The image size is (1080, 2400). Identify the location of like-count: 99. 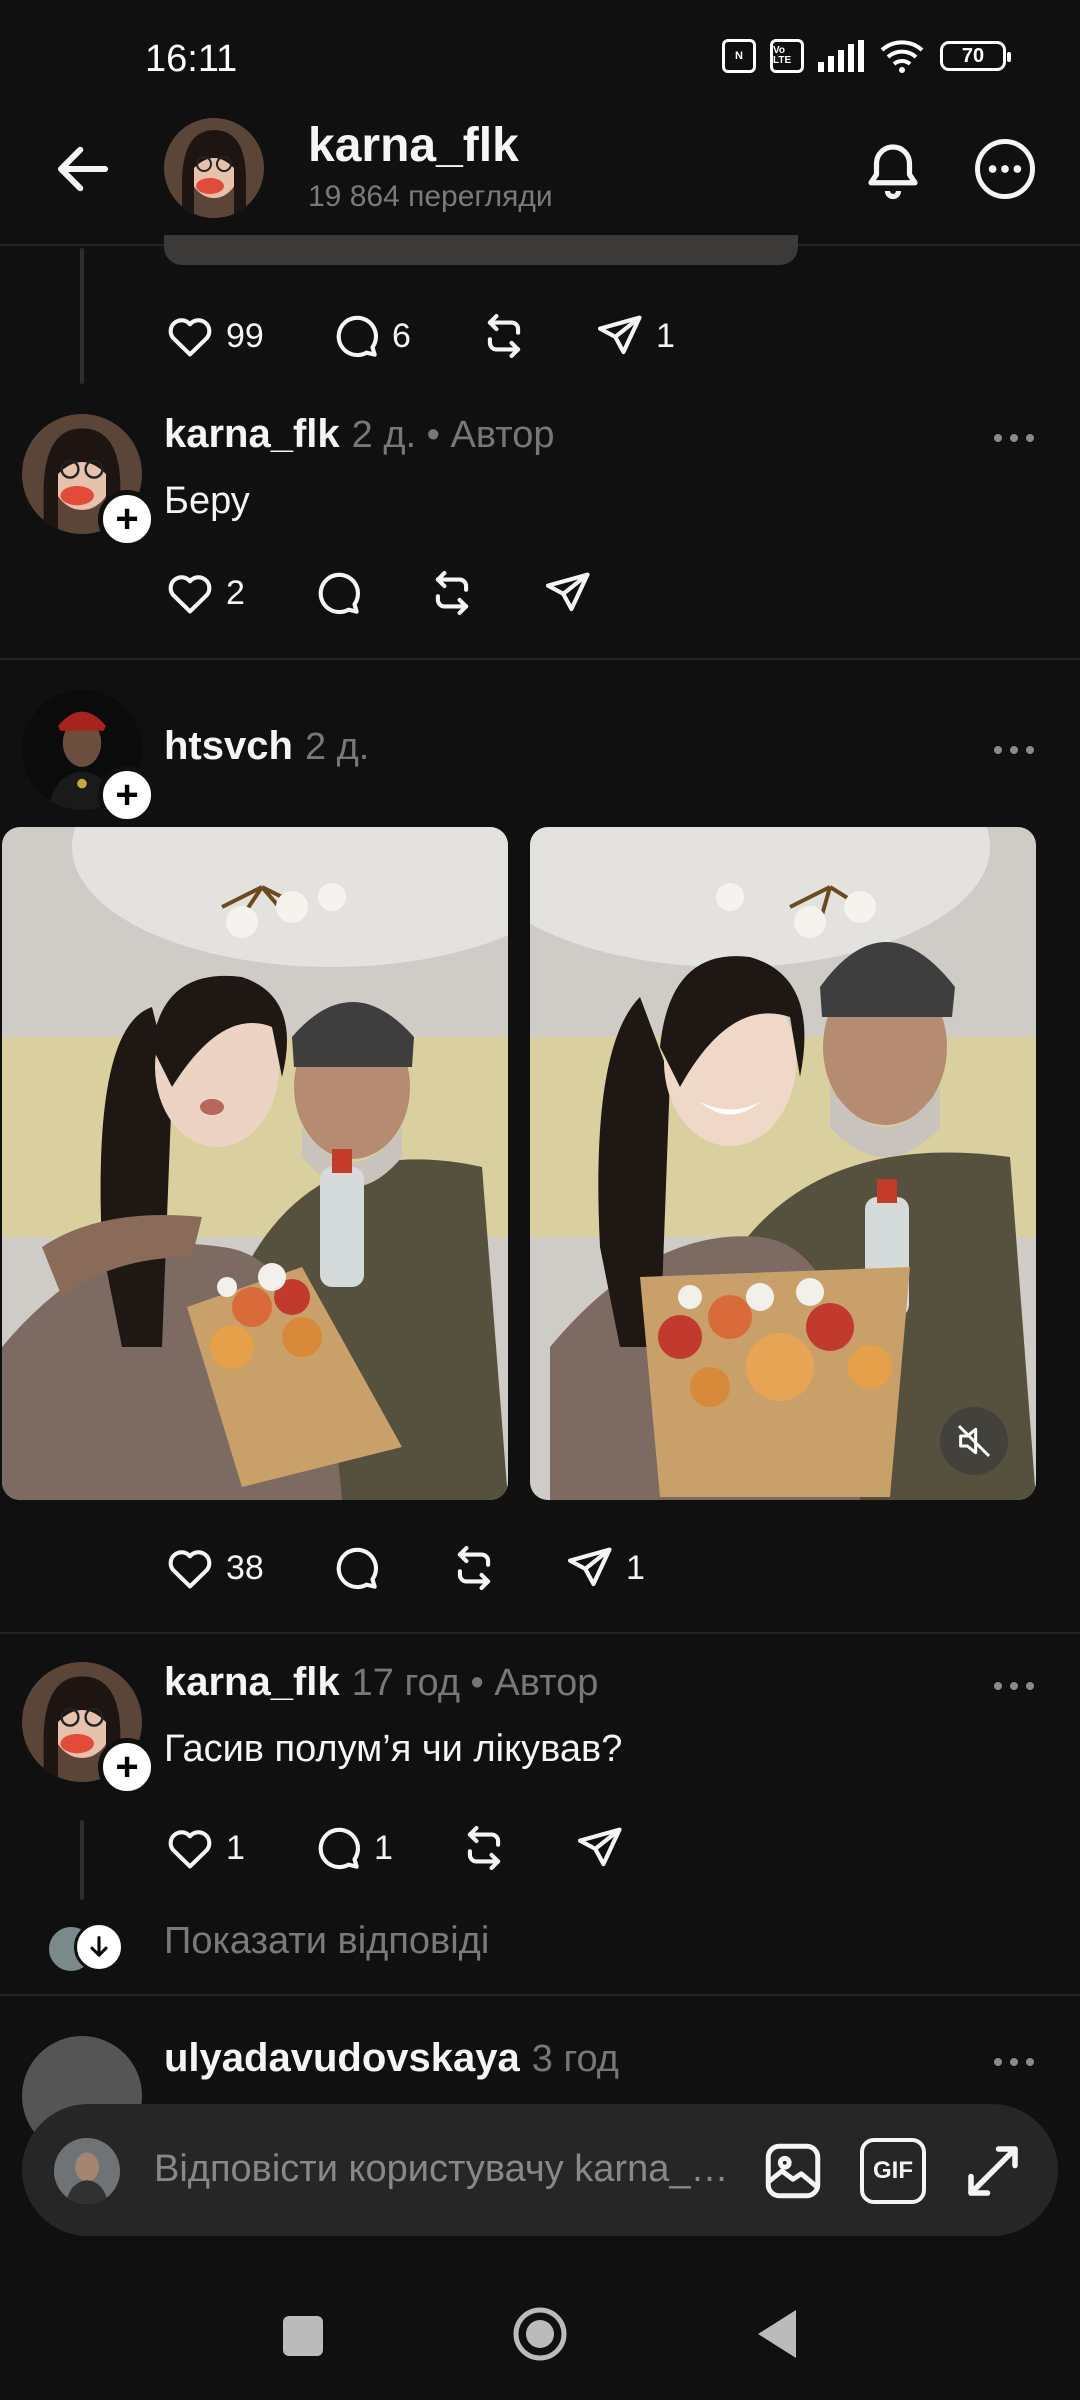
(245, 335).